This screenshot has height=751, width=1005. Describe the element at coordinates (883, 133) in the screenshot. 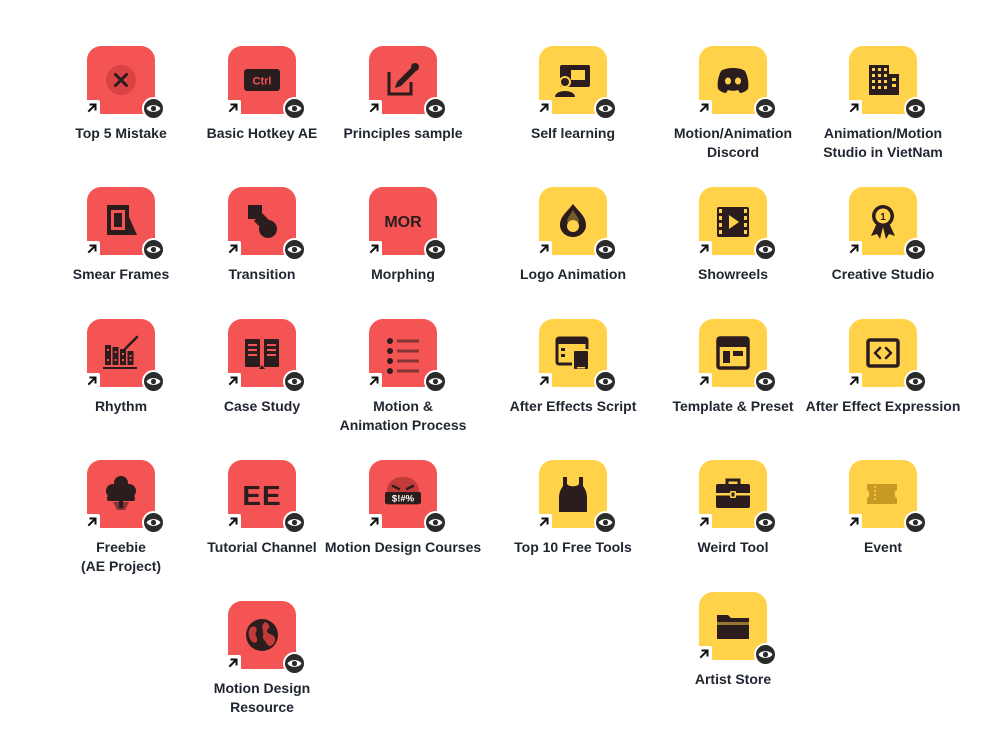

I see `shortcut-label-line: Animation/Motion` at that location.